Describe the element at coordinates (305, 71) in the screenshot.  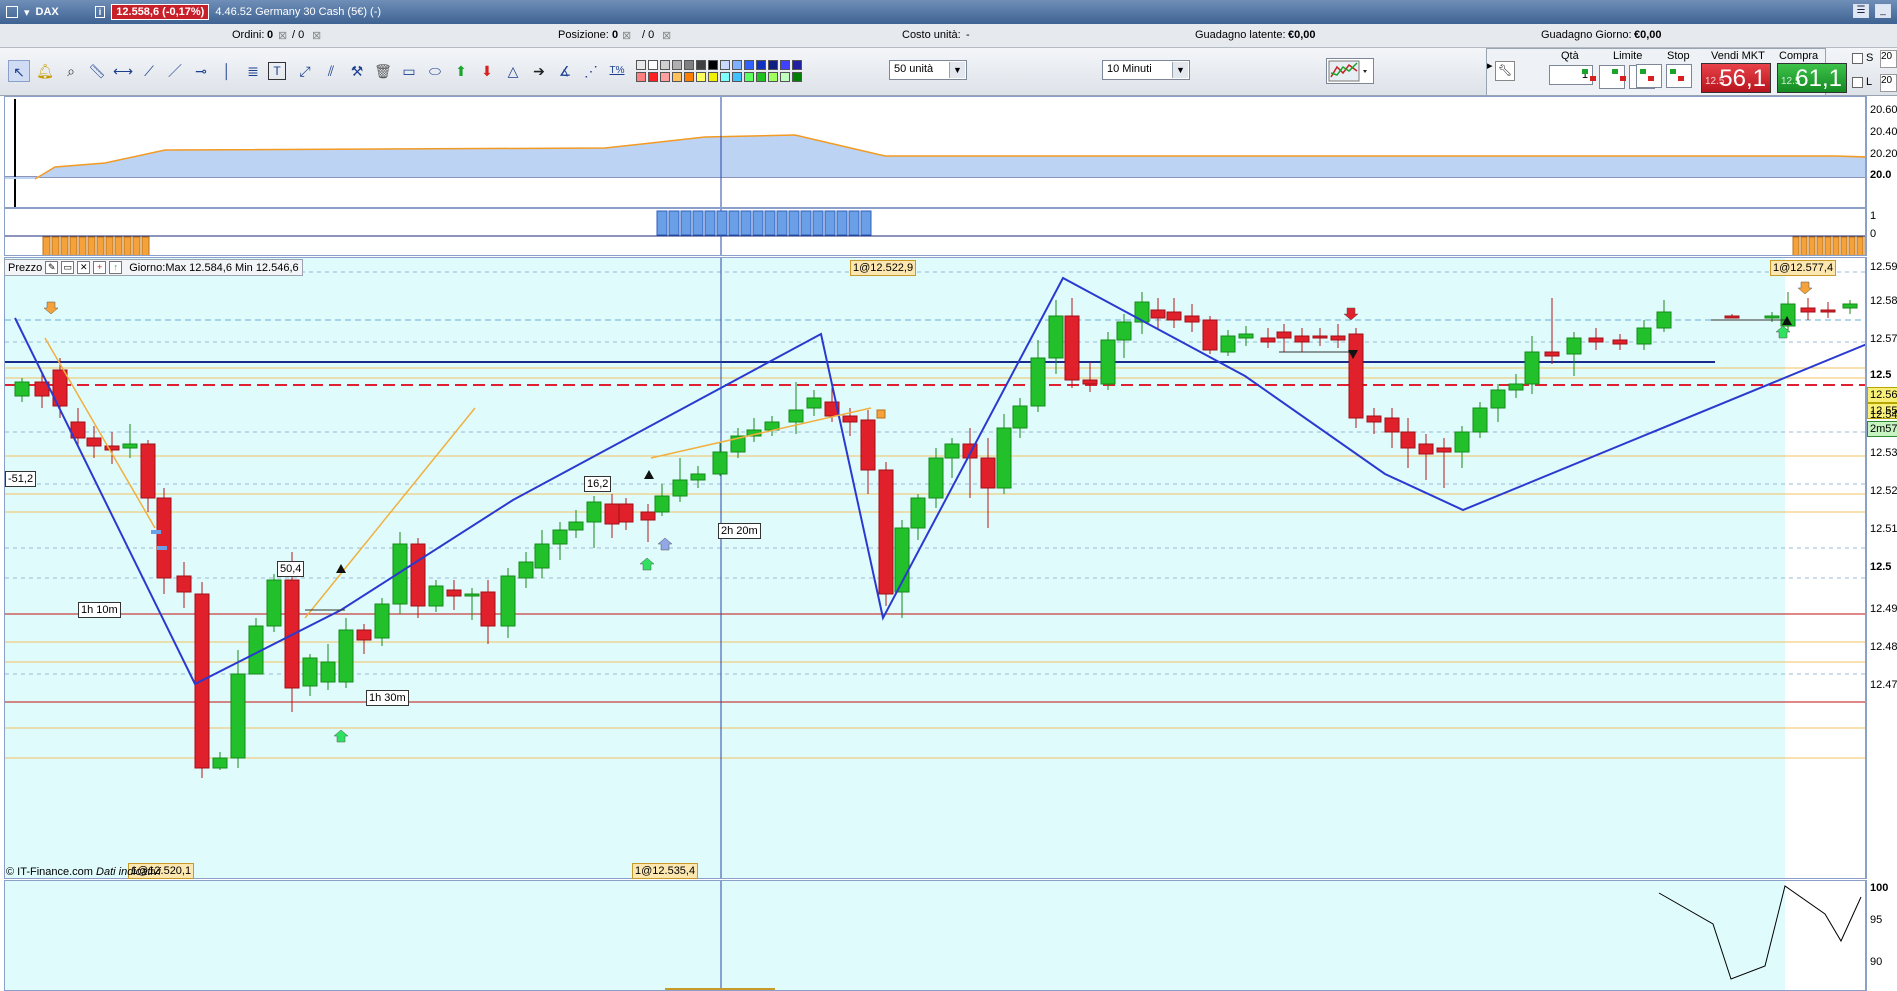
I see `channel-icon: ⤢` at that location.